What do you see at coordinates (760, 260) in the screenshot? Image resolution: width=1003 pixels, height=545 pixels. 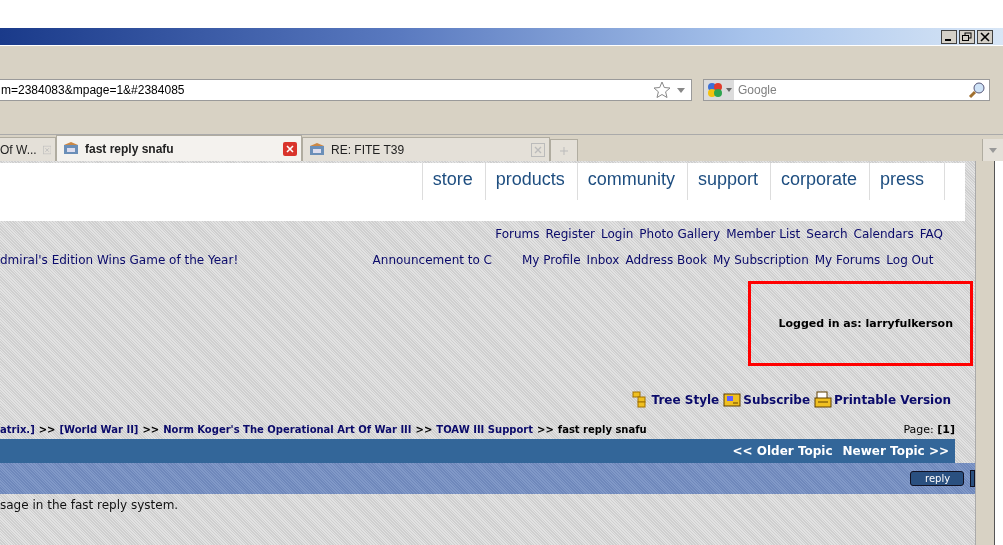 I see `user-link: My Subscription` at bounding box center [760, 260].